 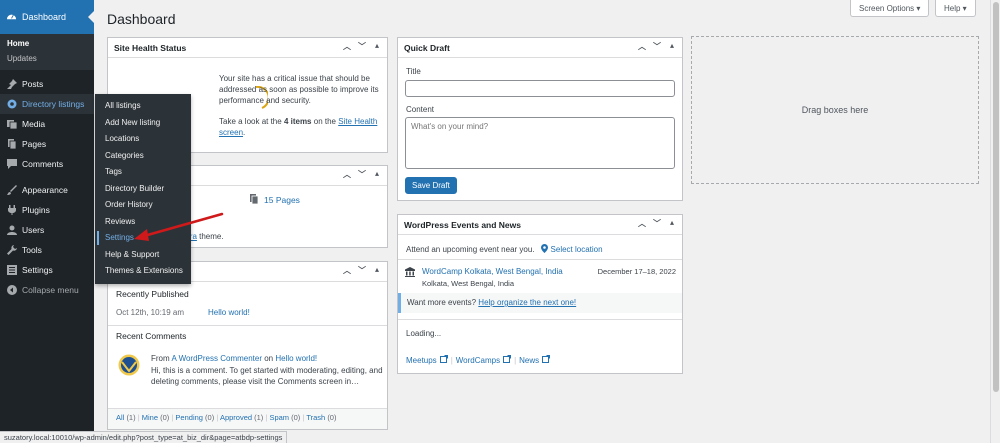 What do you see at coordinates (141, 19) in the screenshot?
I see `page-title: Dashboard` at bounding box center [141, 19].